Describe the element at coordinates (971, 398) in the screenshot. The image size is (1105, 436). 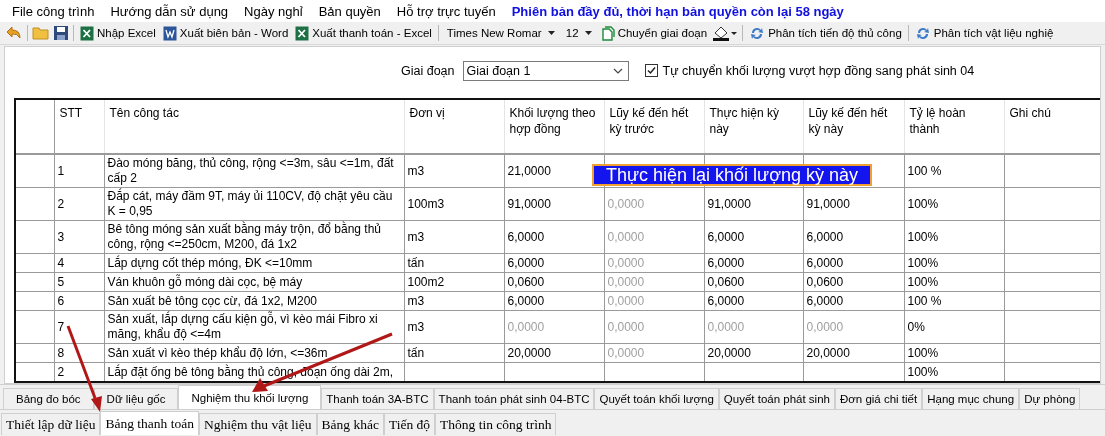
I see `sheet-tab: Hạng mục chung` at that location.